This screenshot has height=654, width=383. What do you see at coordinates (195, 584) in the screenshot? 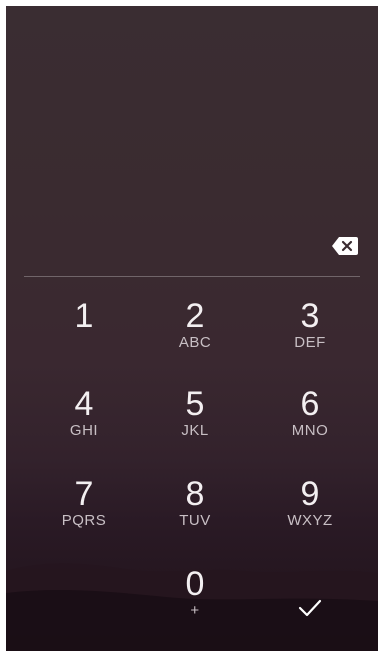
I see `key-digit: 0` at bounding box center [195, 584].